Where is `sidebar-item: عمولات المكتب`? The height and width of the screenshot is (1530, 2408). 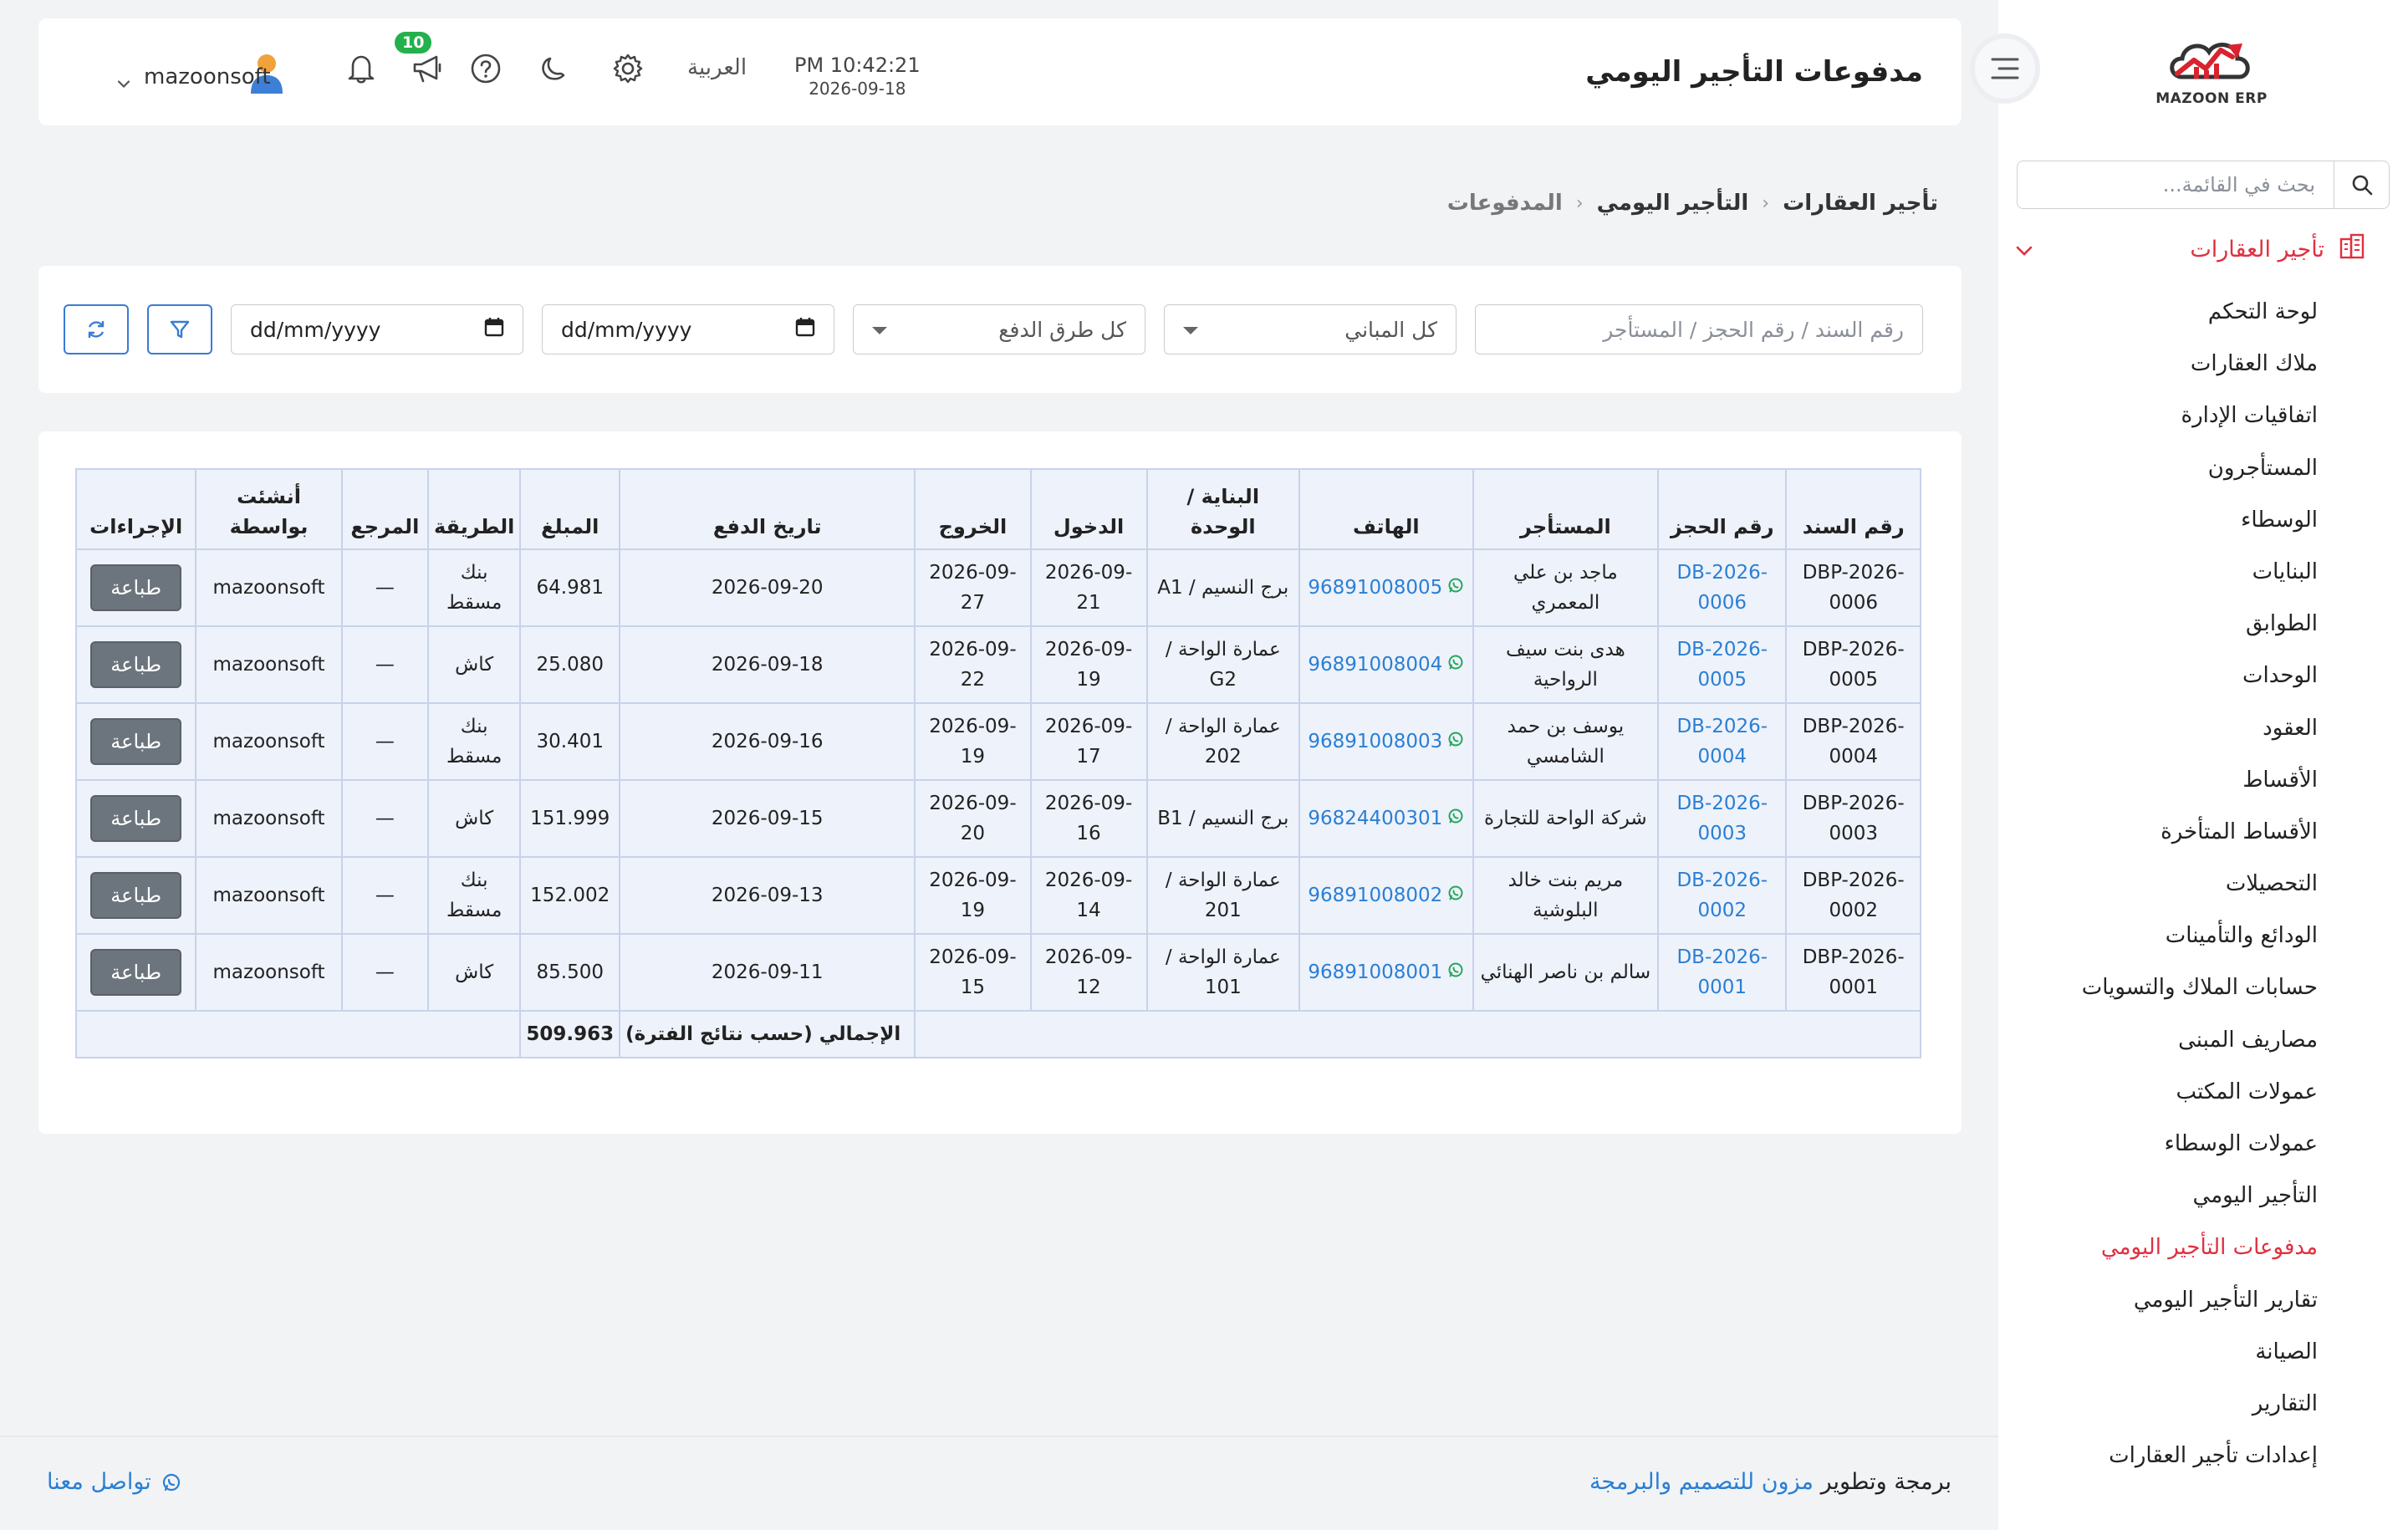
sidebar-item: عمولات المكتب is located at coordinates (2200, 1100).